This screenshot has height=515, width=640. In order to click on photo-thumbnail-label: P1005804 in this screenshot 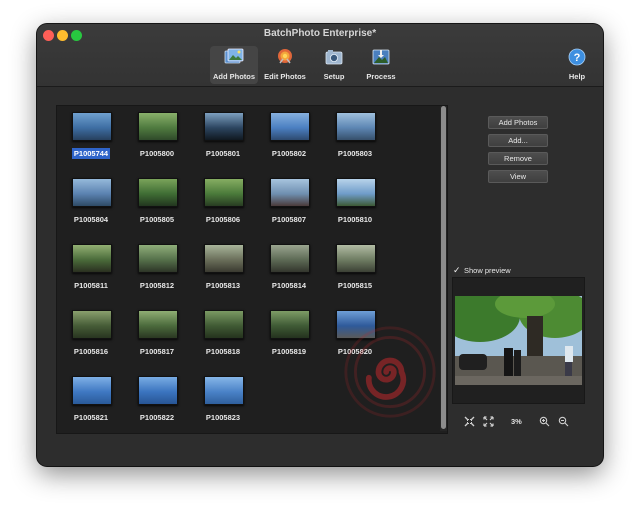, I will do `click(91, 219)`.